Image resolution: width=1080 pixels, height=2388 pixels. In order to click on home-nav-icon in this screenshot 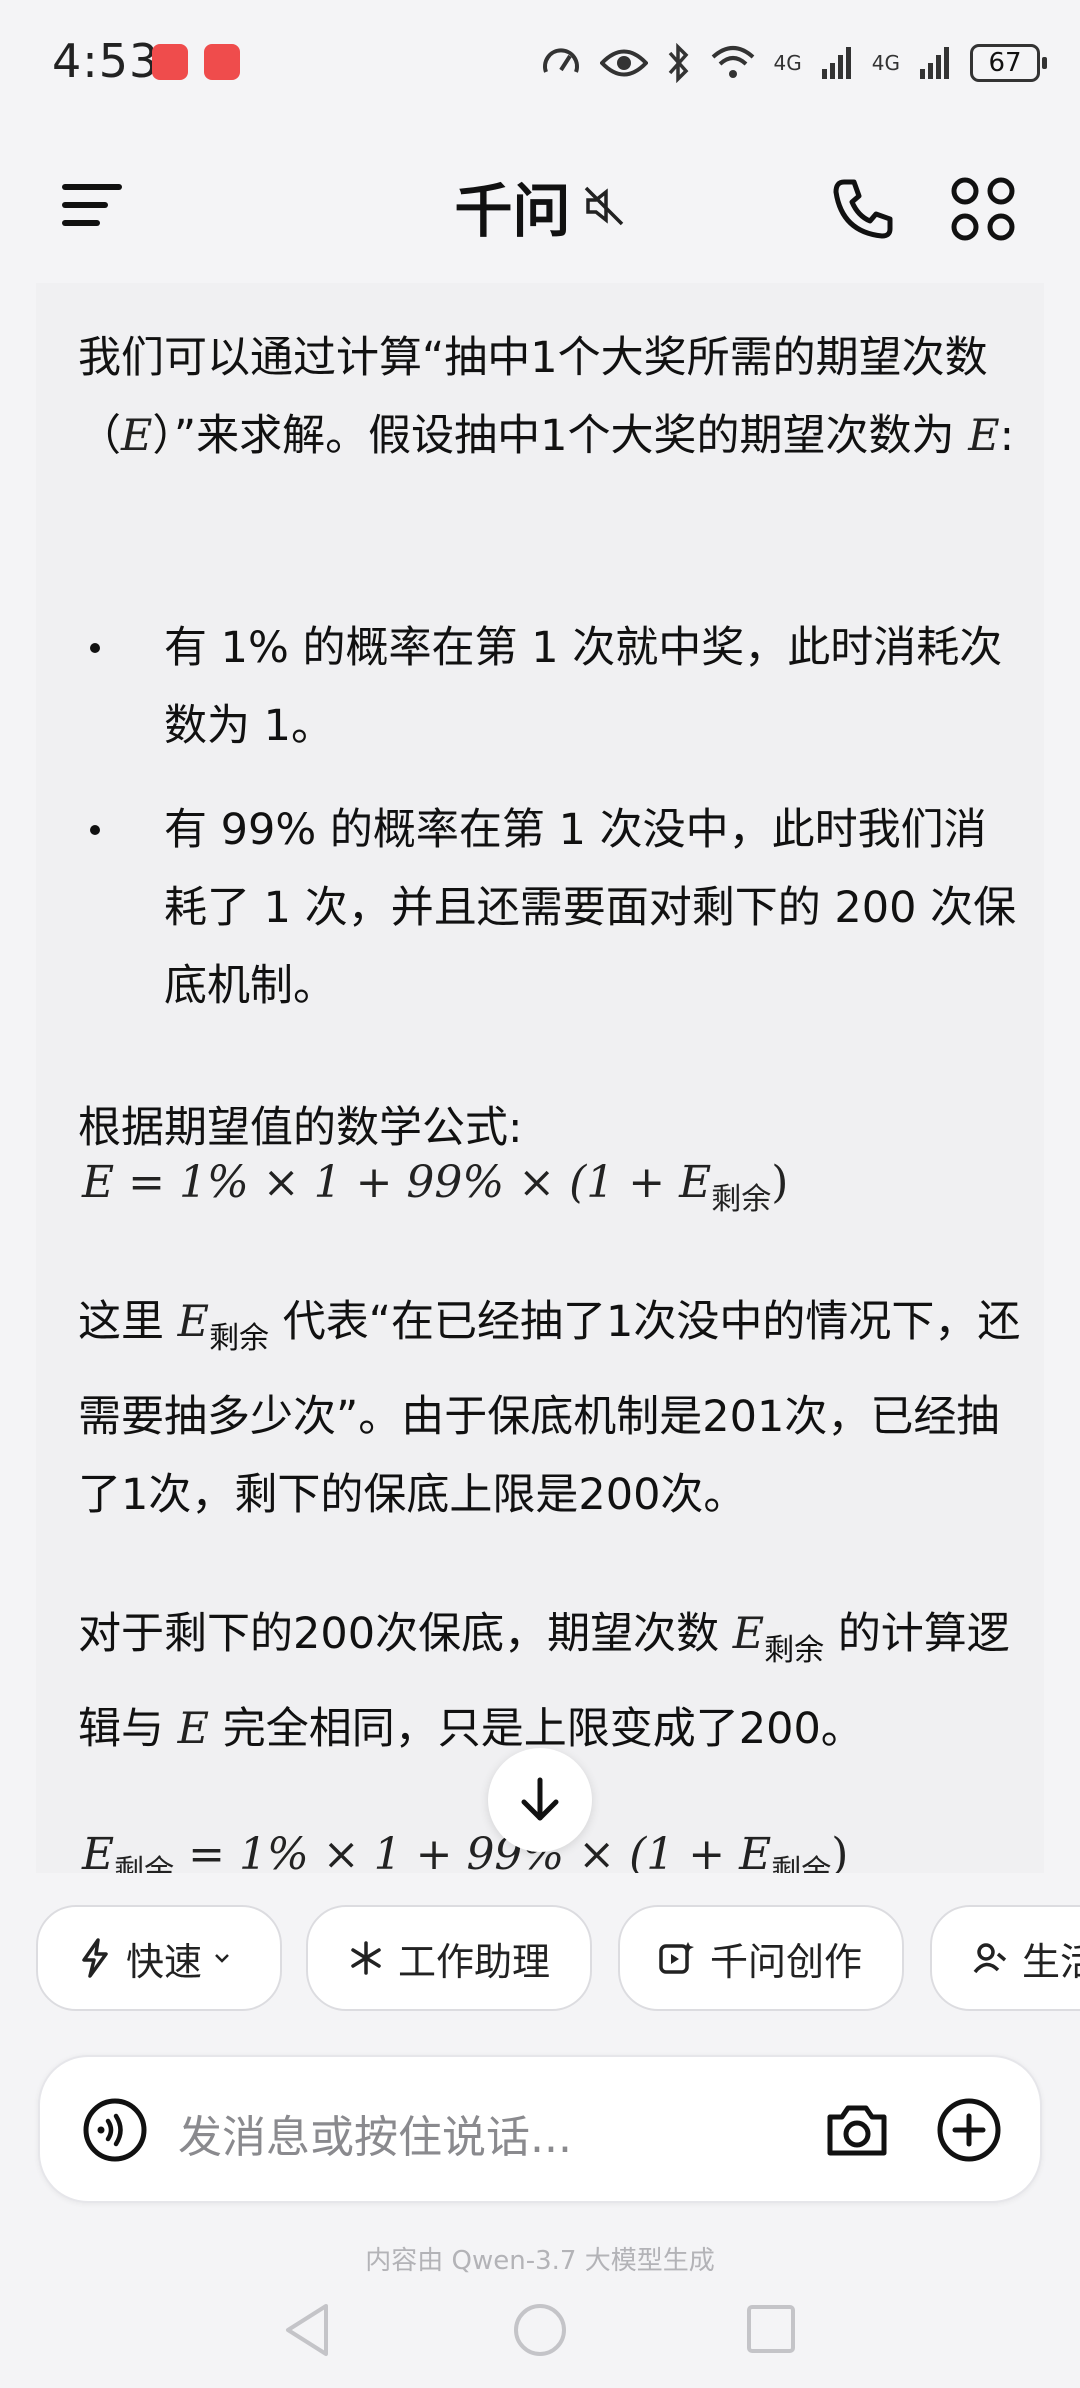, I will do `click(540, 2330)`.